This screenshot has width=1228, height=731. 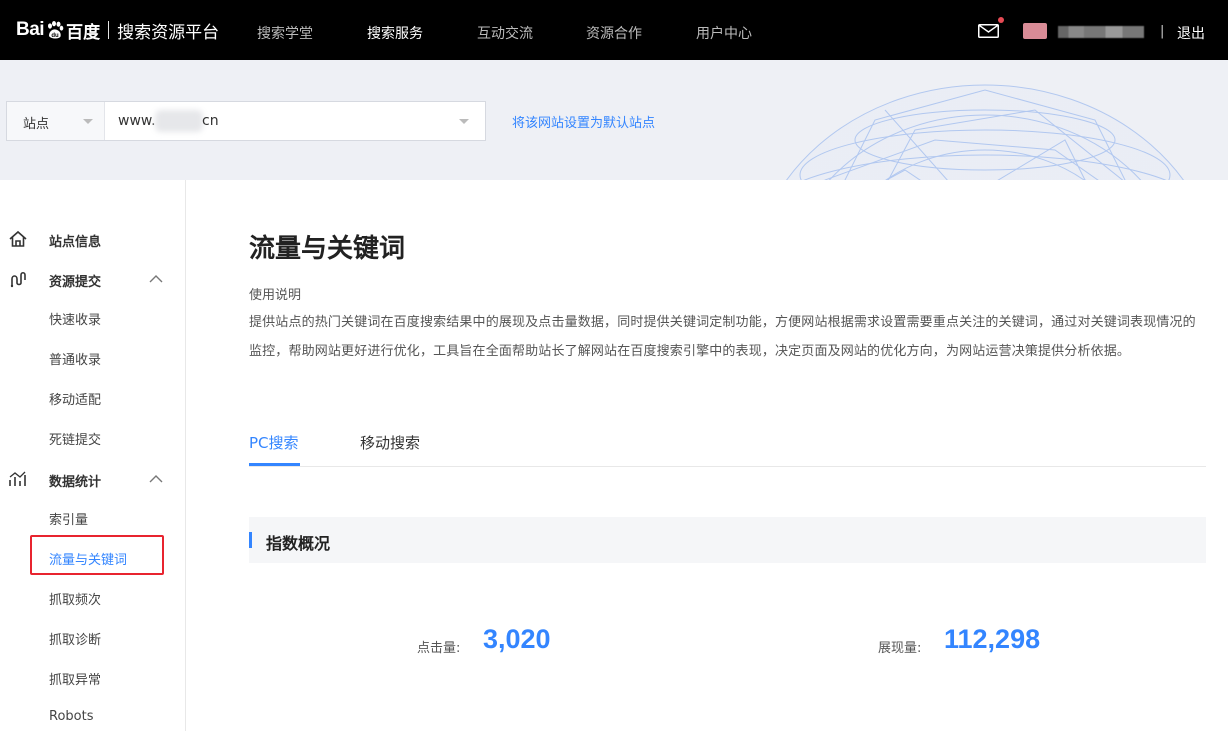 What do you see at coordinates (395, 33) in the screenshot?
I see `nav-search-service: 搜索服务` at bounding box center [395, 33].